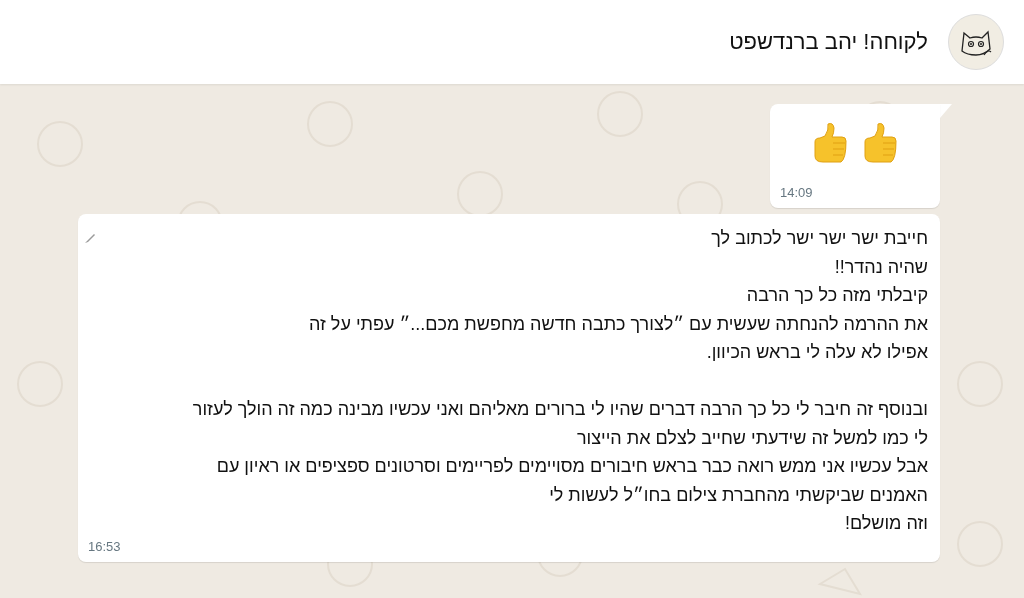  What do you see at coordinates (976, 42) in the screenshot?
I see `contact-avatar` at bounding box center [976, 42].